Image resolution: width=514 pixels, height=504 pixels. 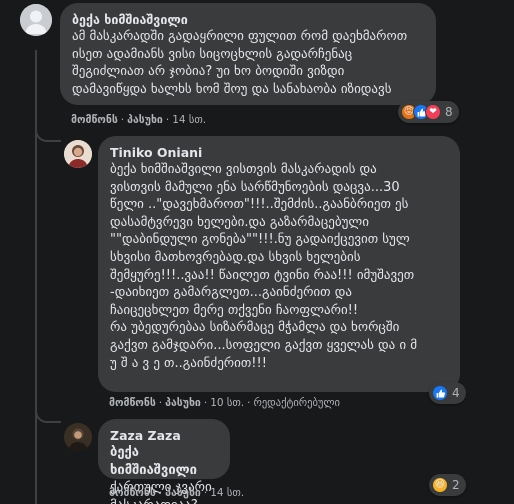 I want to click on like-reaction-icon, so click(x=440, y=393).